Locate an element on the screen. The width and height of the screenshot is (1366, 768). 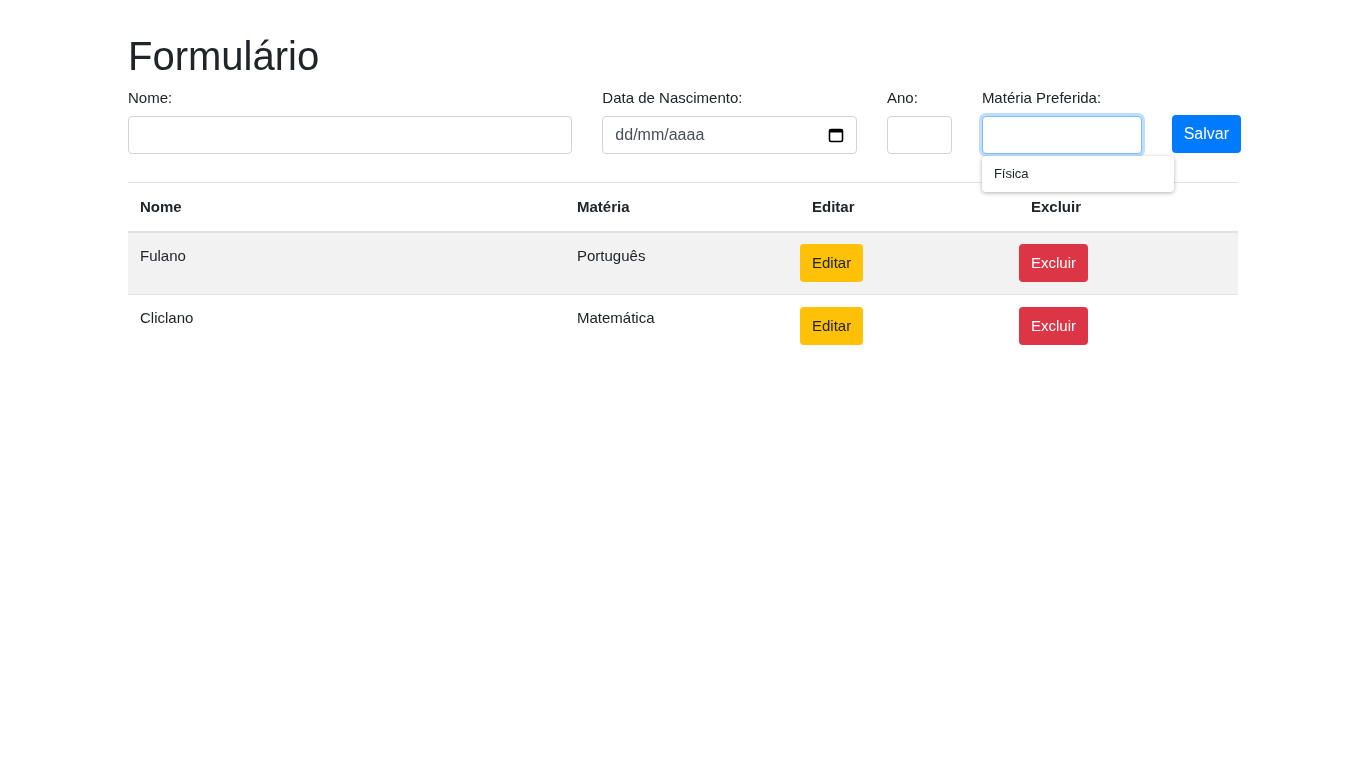
calendar-icon is located at coordinates (835, 135).